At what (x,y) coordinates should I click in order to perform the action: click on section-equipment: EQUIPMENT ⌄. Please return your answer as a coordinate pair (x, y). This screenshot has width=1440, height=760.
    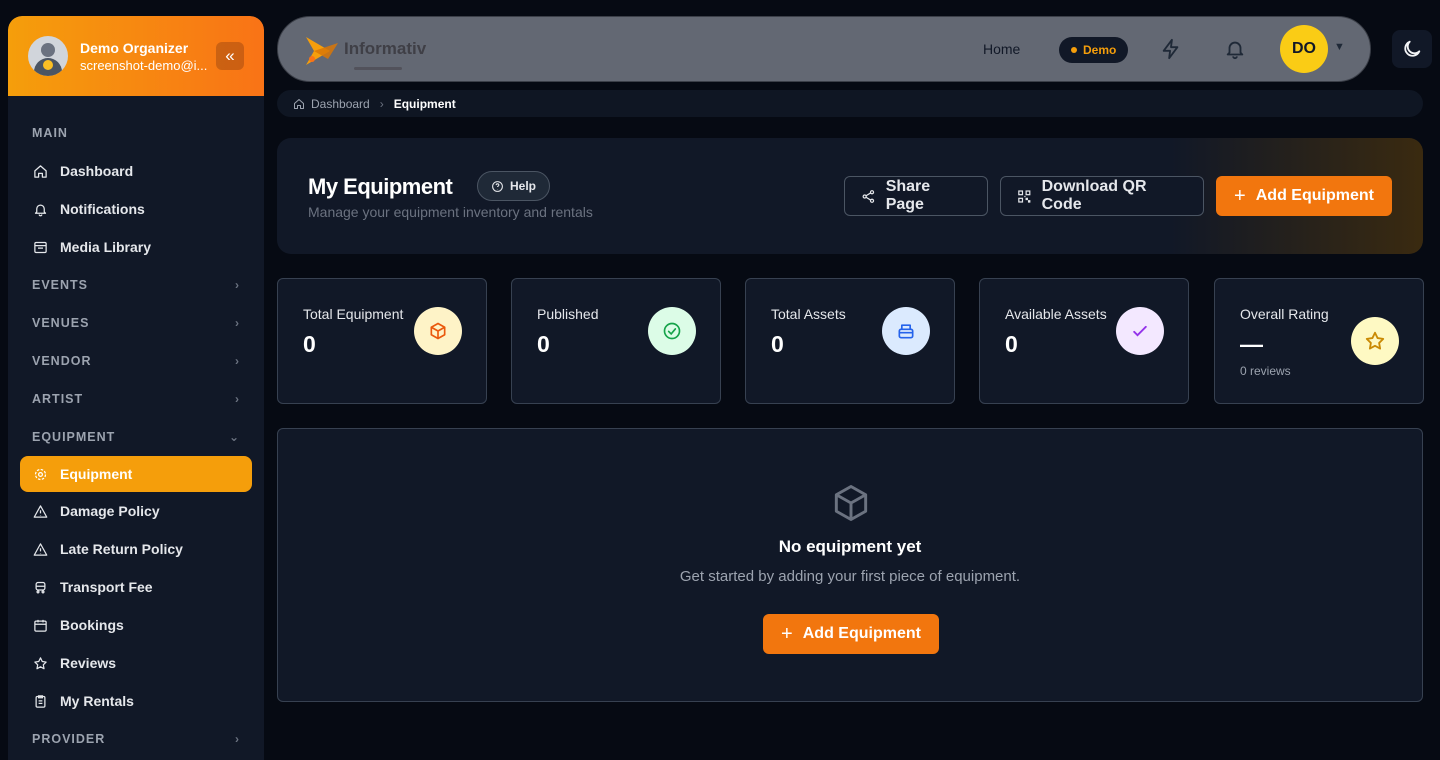
    Looking at the image, I should click on (136, 437).